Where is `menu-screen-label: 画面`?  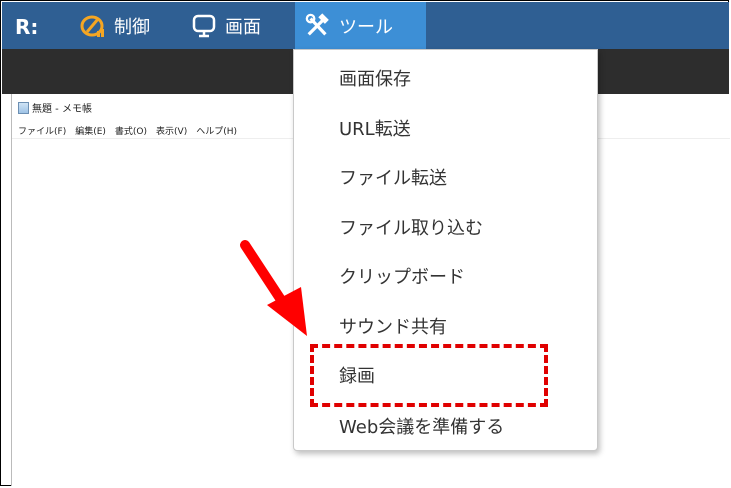
menu-screen-label: 画面 is located at coordinates (243, 27).